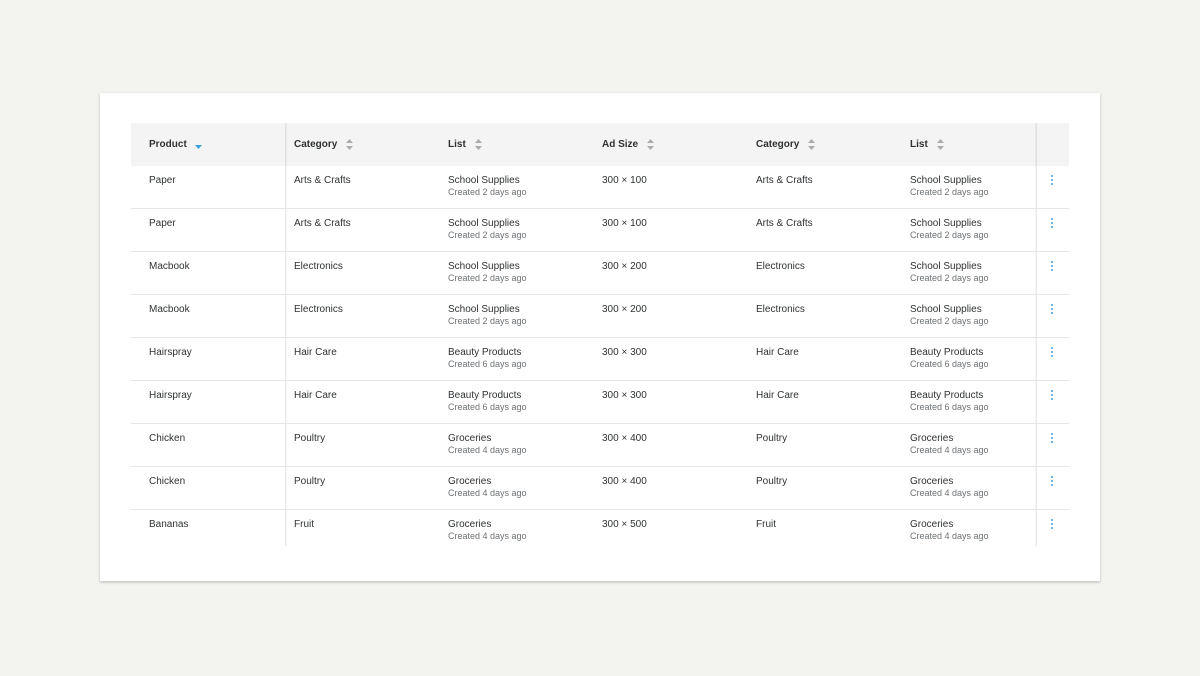 The image size is (1200, 676). I want to click on column-header-label: Ad Size, so click(620, 144).